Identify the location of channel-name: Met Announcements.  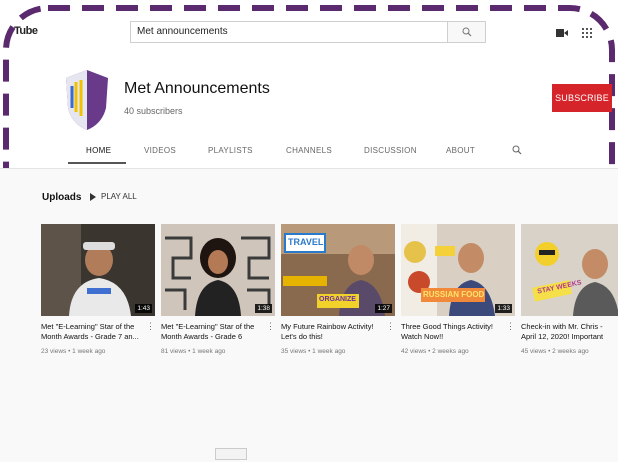
(197, 88).